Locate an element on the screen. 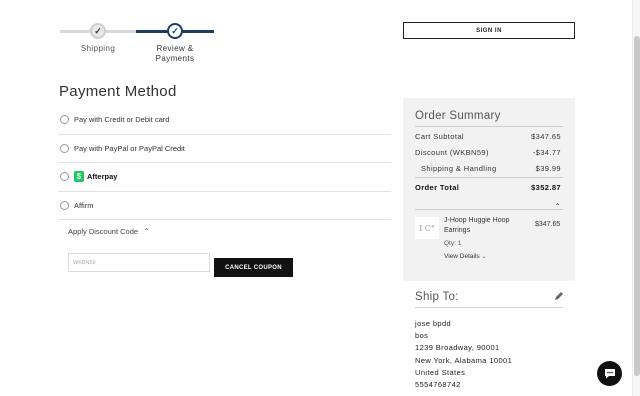  checkout-progress-stepper: ✓ ✓ Shipping Review & Payments is located at coordinates (140, 45).